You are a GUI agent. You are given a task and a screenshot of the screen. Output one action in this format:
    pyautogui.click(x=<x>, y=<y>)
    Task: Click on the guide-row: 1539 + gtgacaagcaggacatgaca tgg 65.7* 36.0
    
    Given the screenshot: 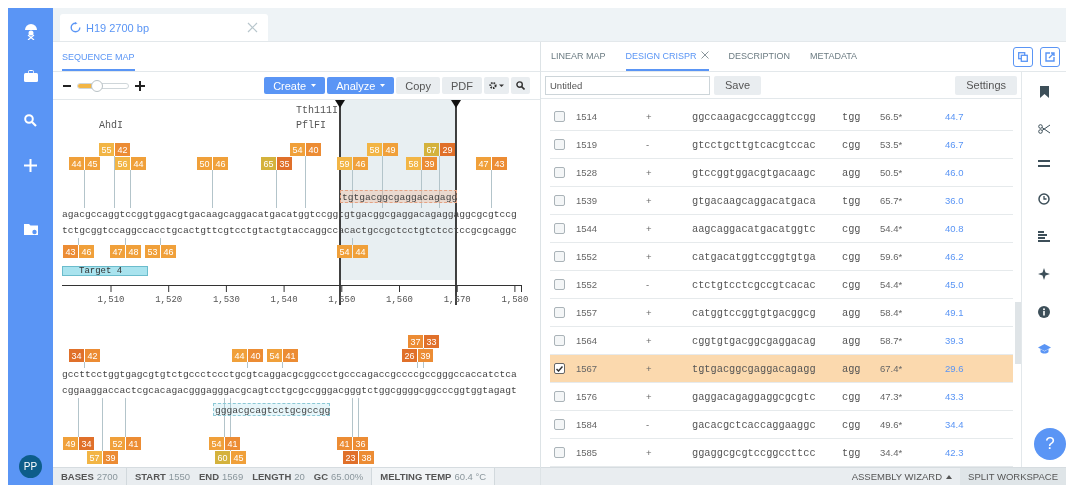 What is the action you would take?
    pyautogui.click(x=781, y=201)
    